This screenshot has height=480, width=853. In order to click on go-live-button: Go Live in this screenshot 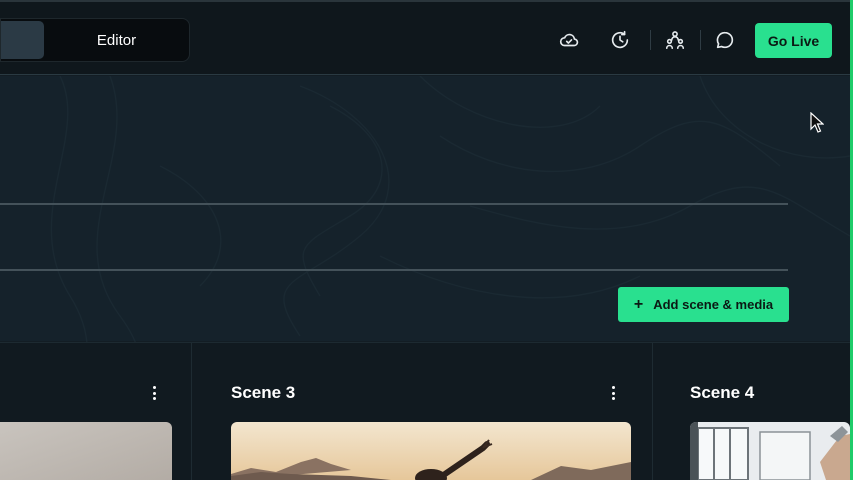, I will do `click(793, 40)`.